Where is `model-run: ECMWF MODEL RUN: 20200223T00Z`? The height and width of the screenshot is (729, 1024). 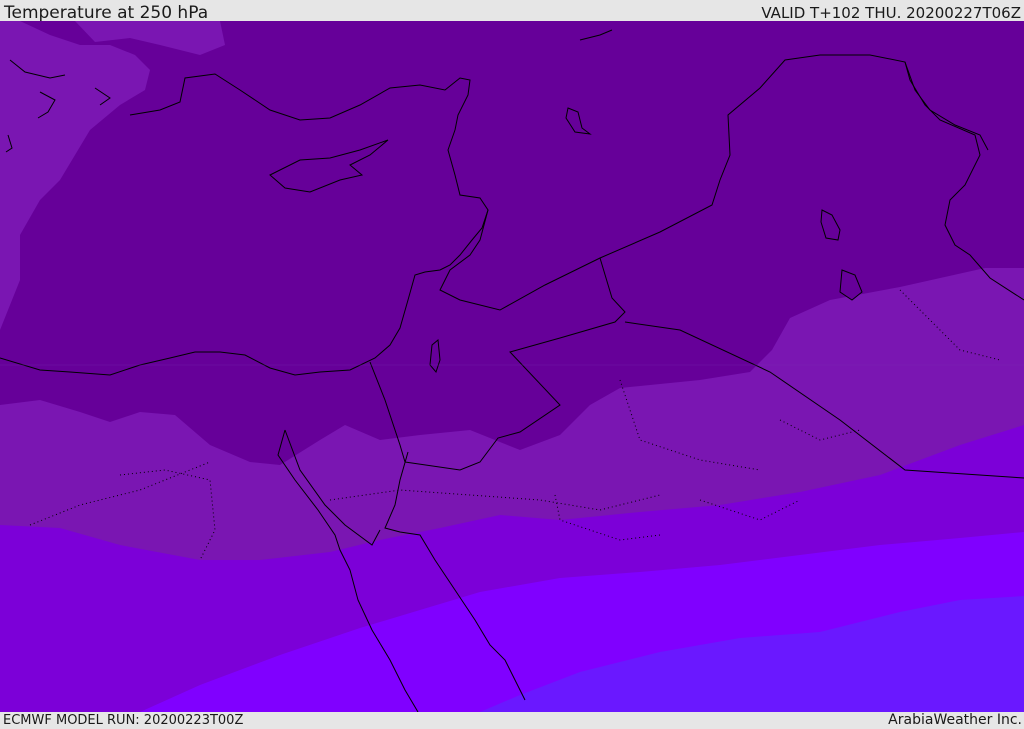 model-run: ECMWF MODEL RUN: 20200223T00Z is located at coordinates (123, 720).